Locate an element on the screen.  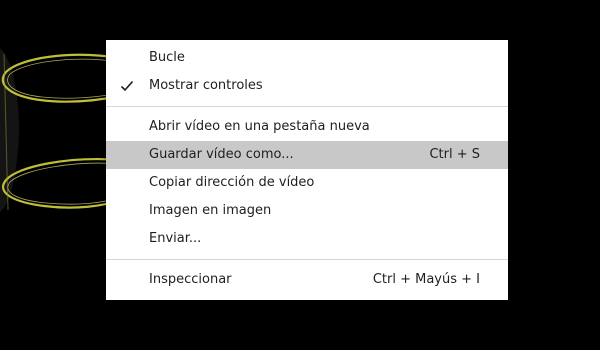
menu-item-save-video-as: Guardar vídeo como... Ctrl + S is located at coordinates (307, 155).